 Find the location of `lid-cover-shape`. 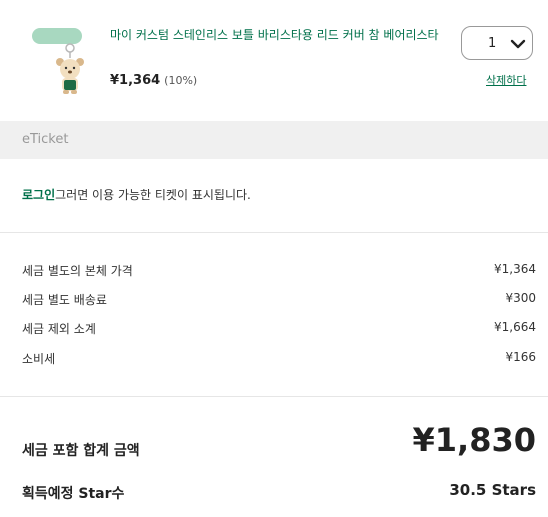

lid-cover-shape is located at coordinates (57, 36).